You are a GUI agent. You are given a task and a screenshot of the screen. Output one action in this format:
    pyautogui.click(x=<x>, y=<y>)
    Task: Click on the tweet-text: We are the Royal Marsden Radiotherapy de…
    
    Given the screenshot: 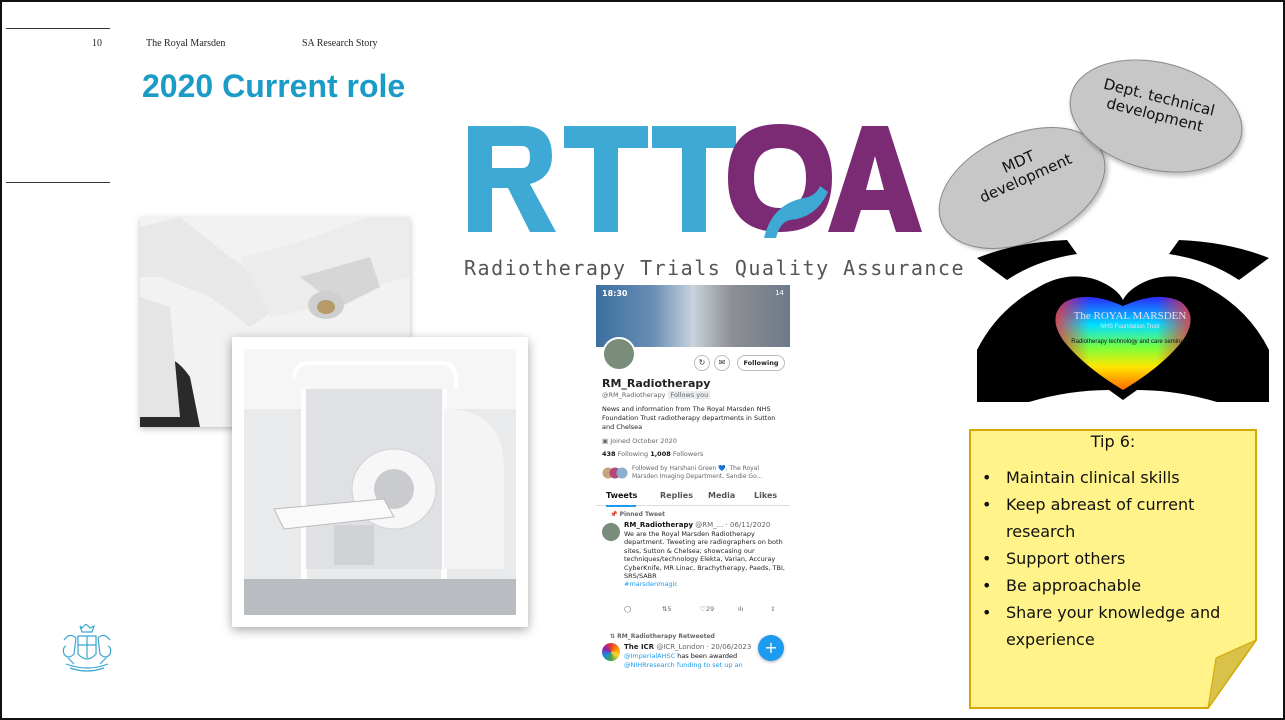 What is the action you would take?
    pyautogui.click(x=704, y=555)
    